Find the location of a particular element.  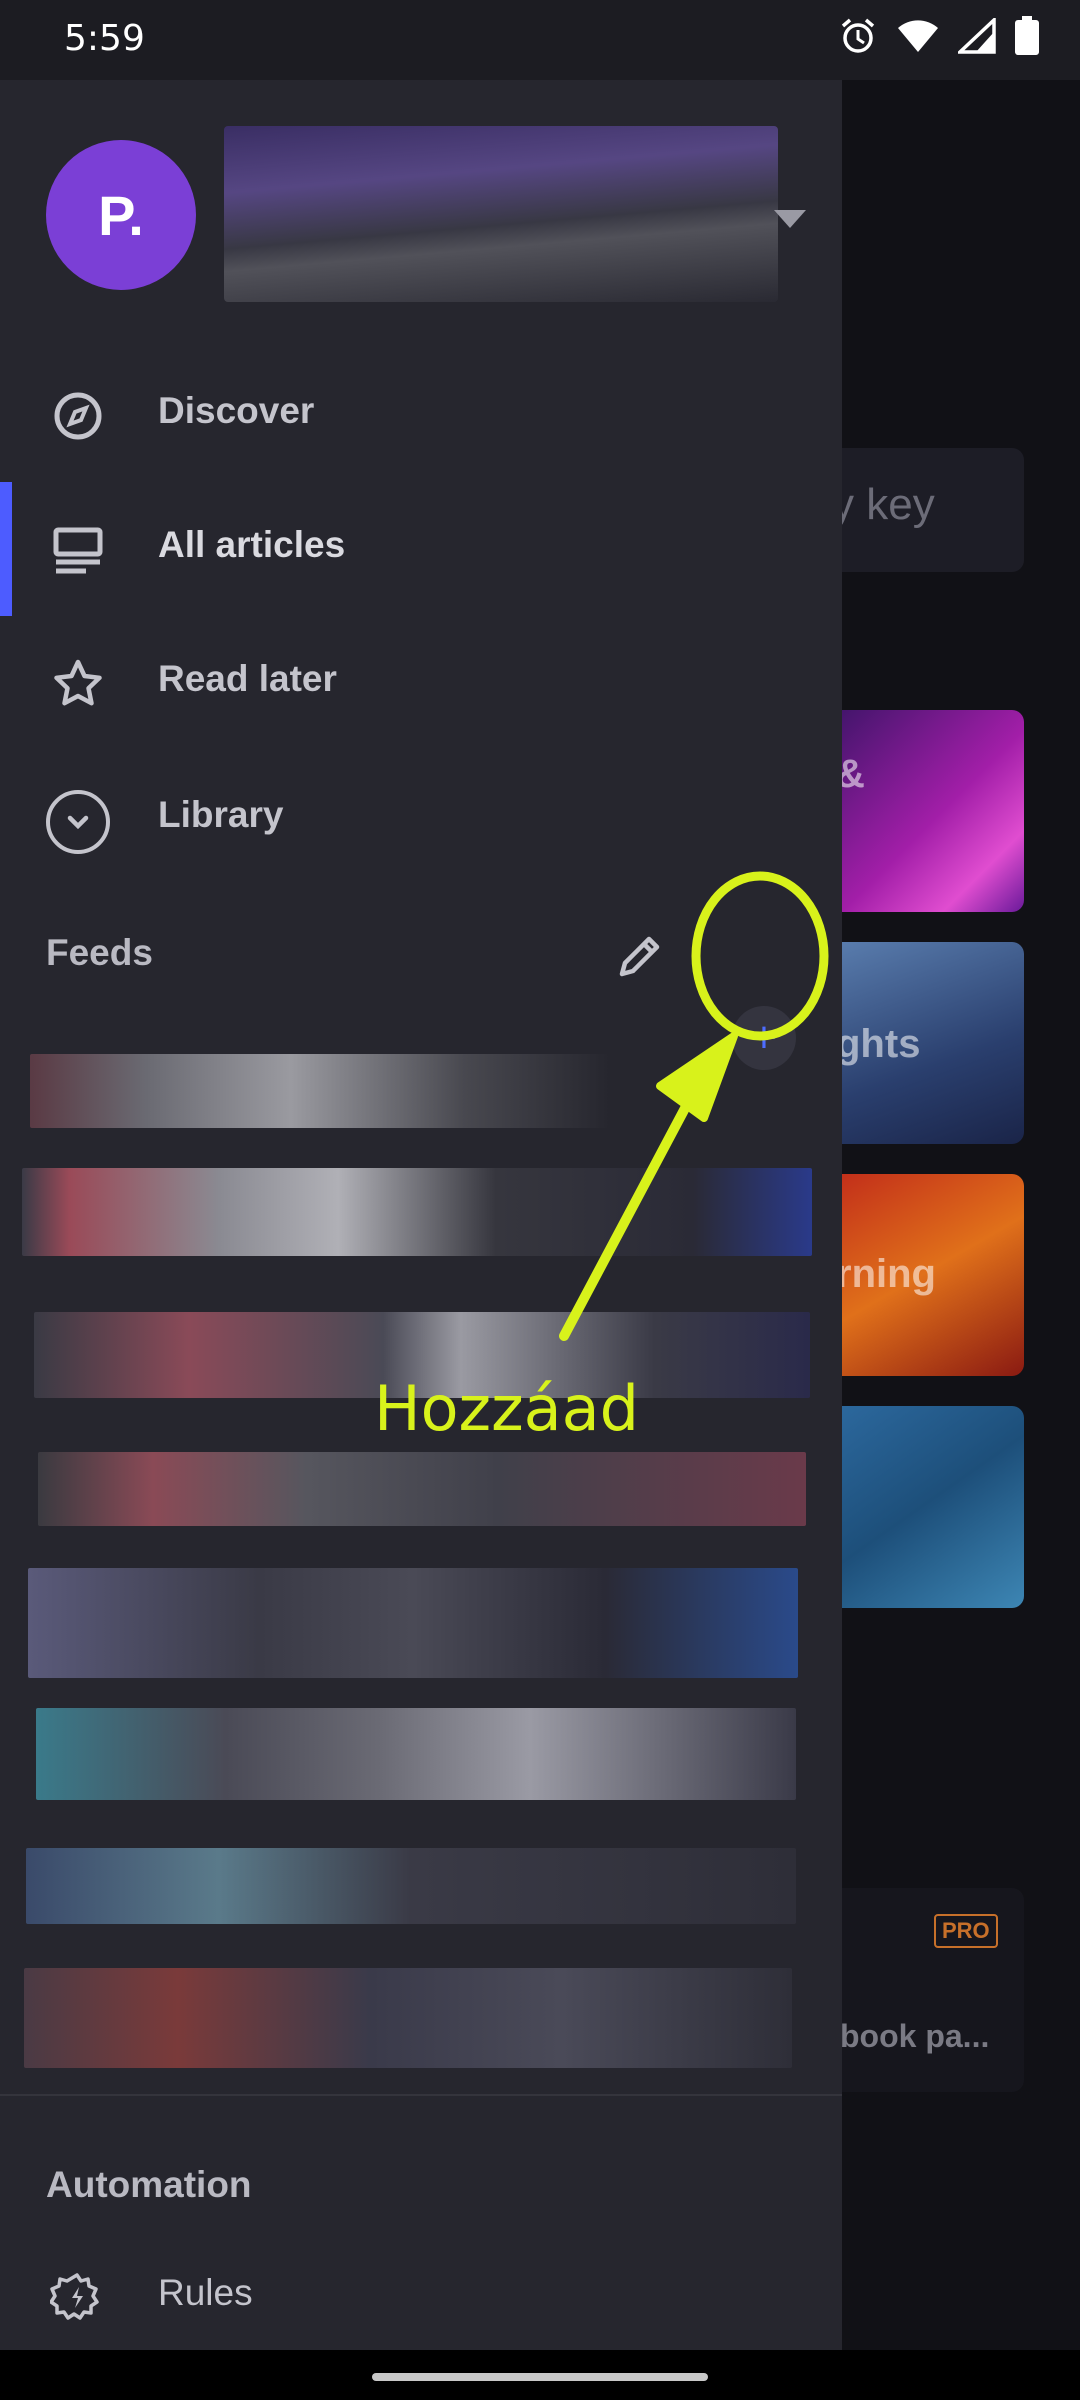

wifi-icon is located at coordinates (918, 38).